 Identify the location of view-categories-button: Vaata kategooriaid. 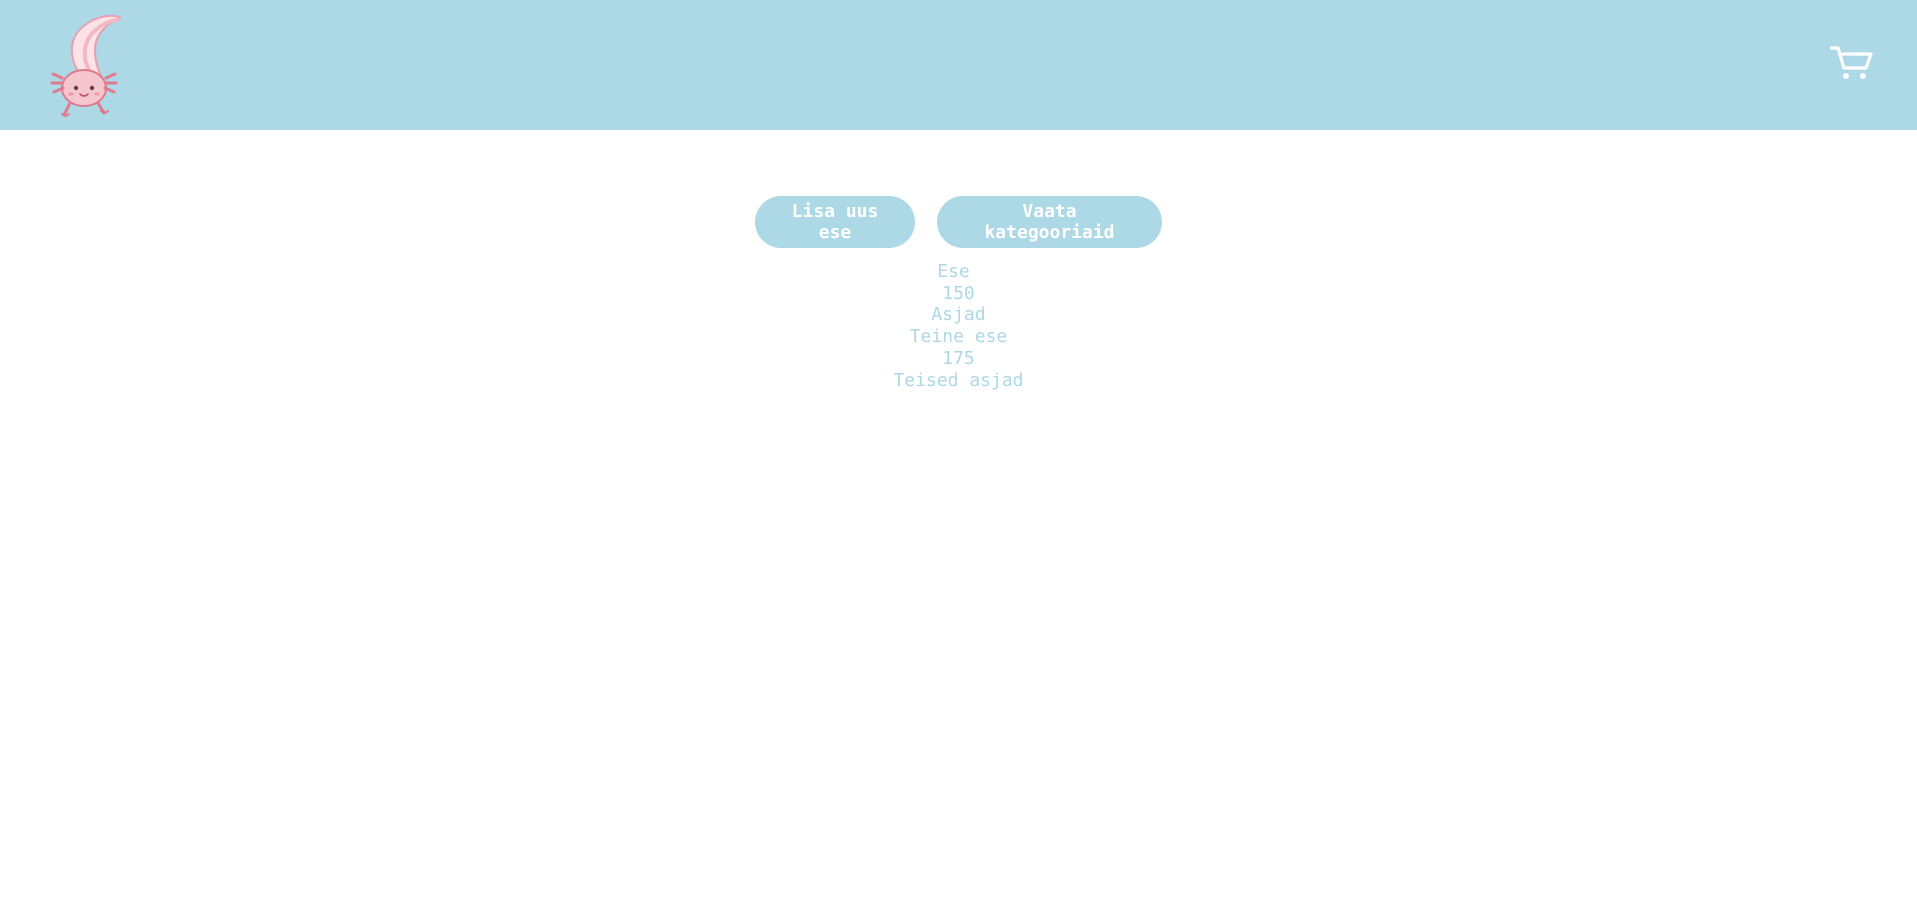
(1049, 222).